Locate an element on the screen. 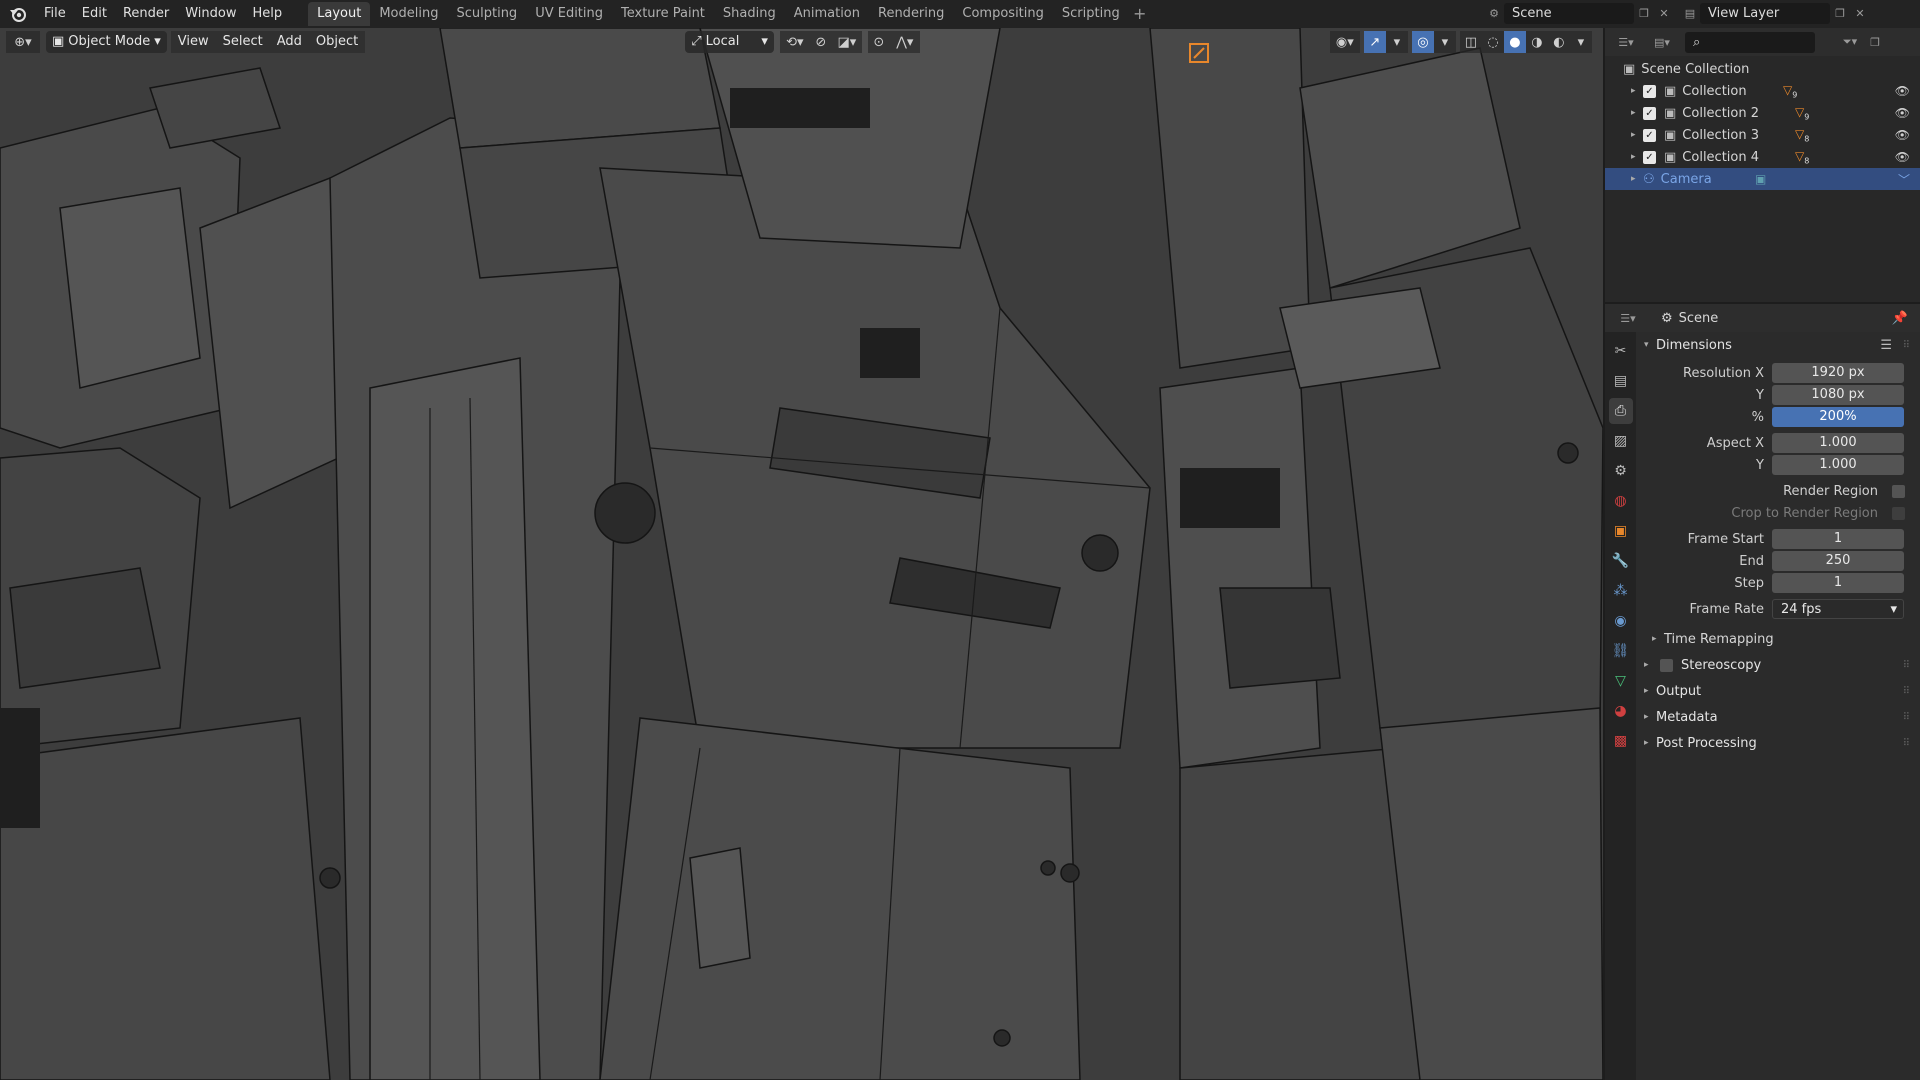 Image resolution: width=1920 pixels, height=1080 pixels. blender-logo-icon is located at coordinates (18, 14).